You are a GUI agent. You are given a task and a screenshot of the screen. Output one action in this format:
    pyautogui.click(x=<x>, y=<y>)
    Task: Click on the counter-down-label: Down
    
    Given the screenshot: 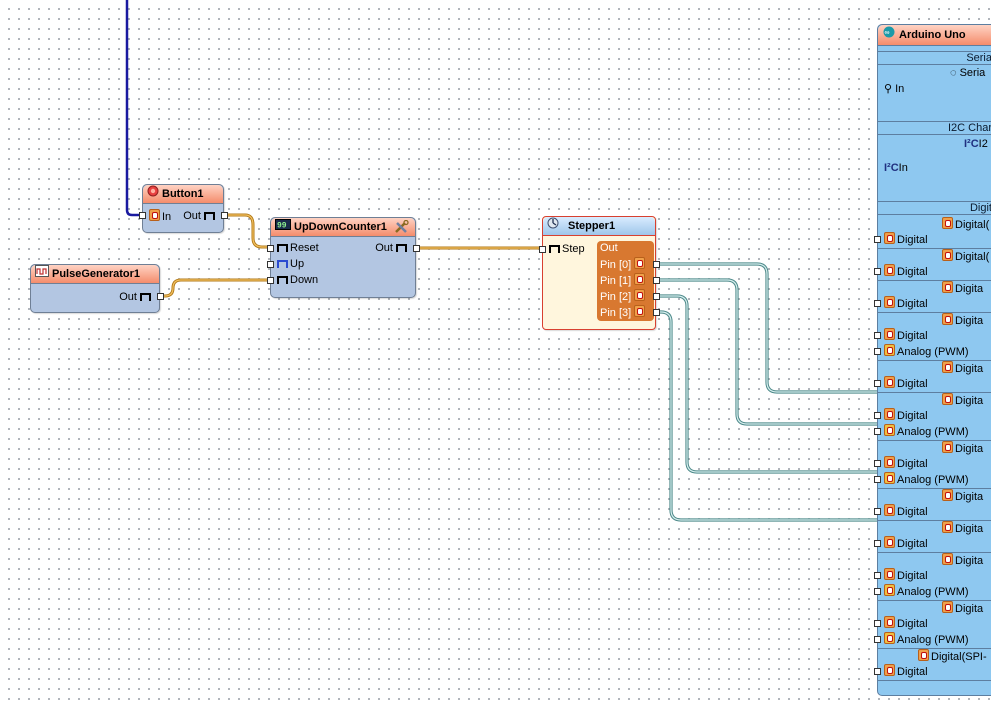 What is the action you would take?
    pyautogui.click(x=304, y=280)
    